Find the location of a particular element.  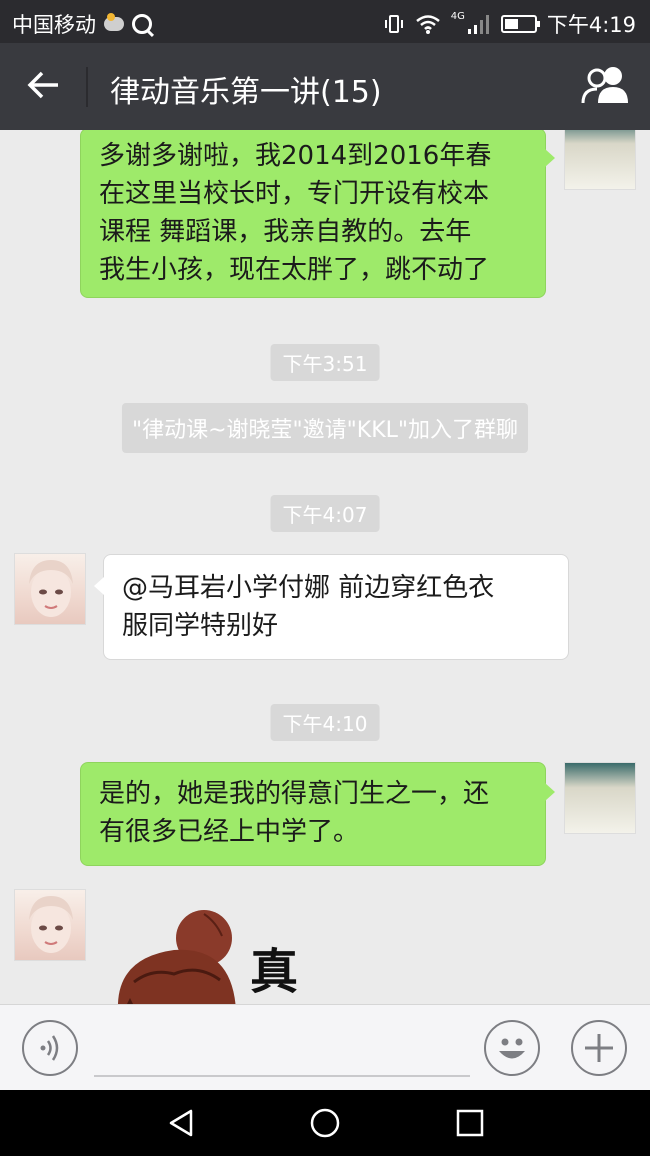

chat-header: 律动音乐第一讲(15) is located at coordinates (325, 86).